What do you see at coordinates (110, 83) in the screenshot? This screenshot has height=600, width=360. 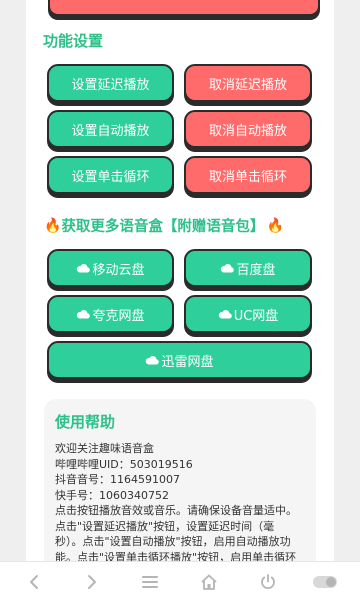 I see `set-delay-button: 设置延迟播放` at bounding box center [110, 83].